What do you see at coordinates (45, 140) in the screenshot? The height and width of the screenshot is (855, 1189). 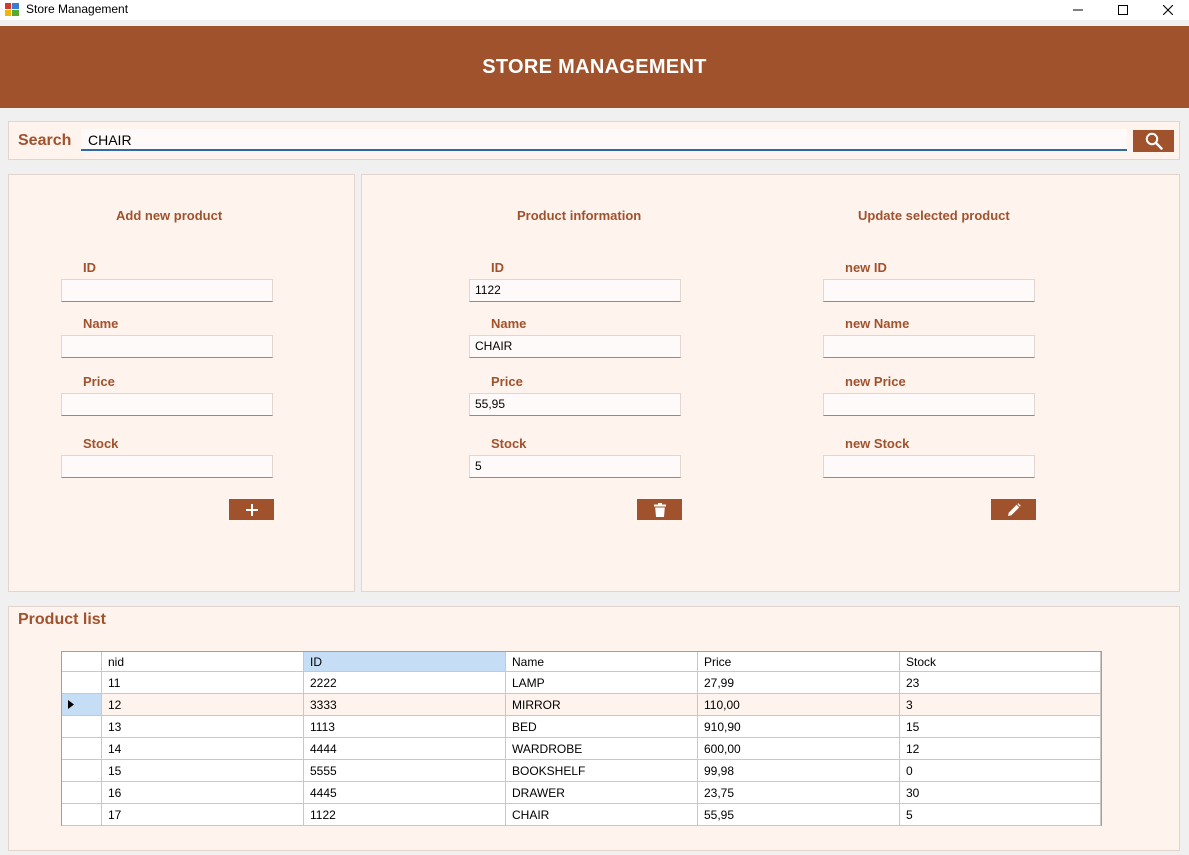 I see `search-label: Search` at bounding box center [45, 140].